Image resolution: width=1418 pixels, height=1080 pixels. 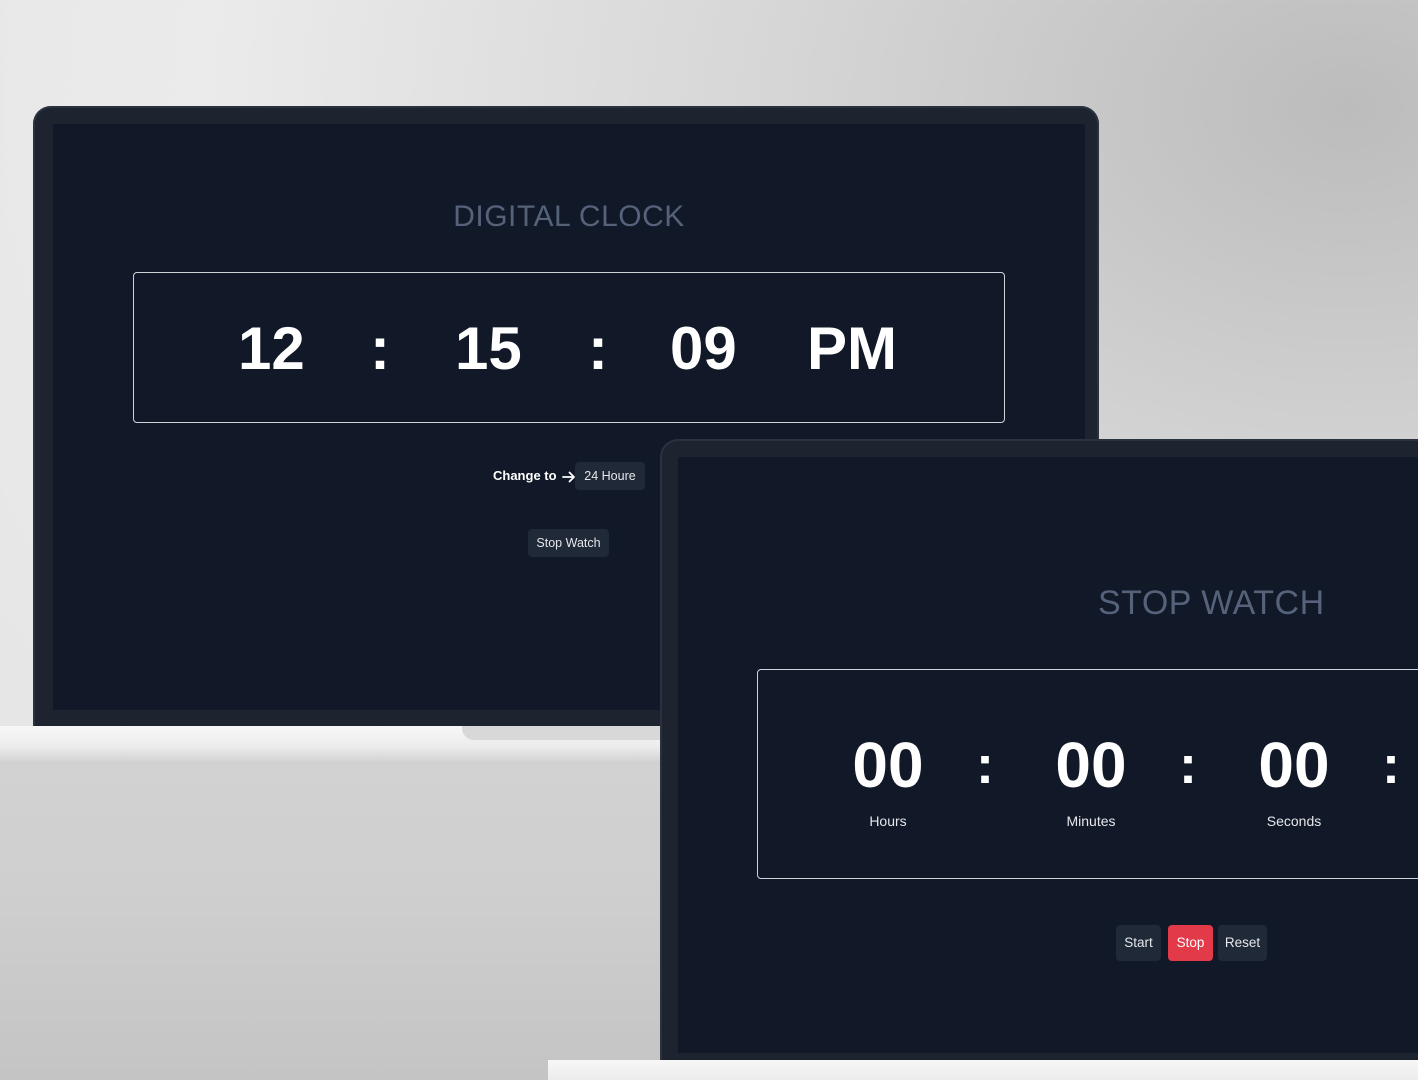 I want to click on clock-hours: 12, so click(x=271, y=348).